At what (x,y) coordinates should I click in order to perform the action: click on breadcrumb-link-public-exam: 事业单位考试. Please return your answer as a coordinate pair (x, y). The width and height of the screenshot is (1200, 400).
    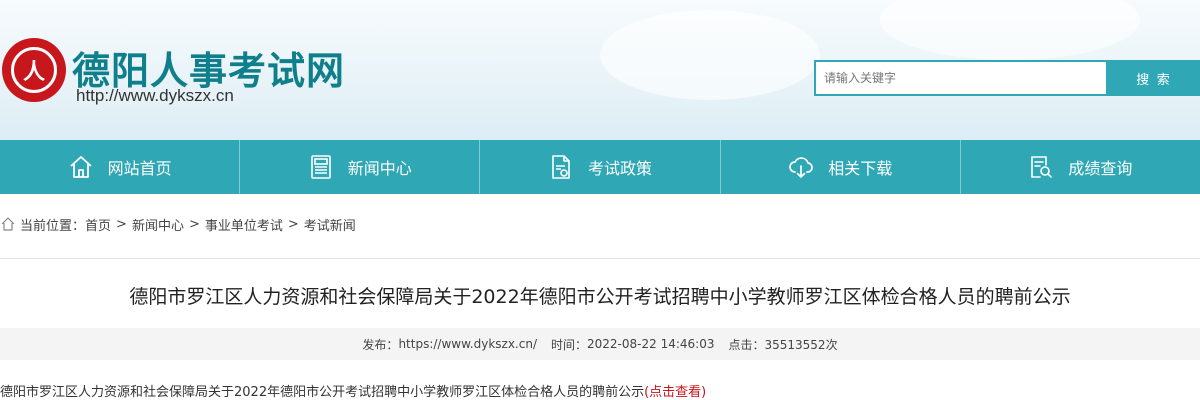
    Looking at the image, I should click on (244, 224).